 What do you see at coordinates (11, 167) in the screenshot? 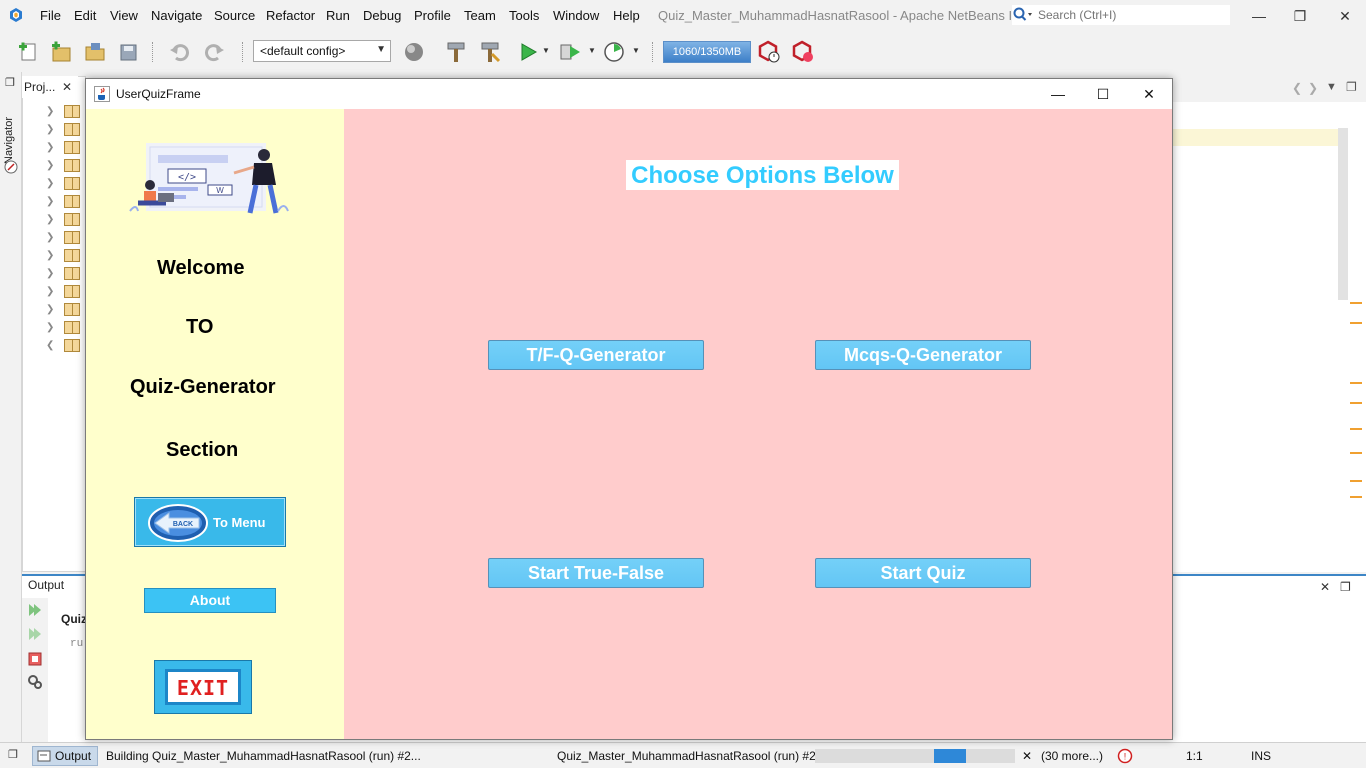
I see `compass-icon` at bounding box center [11, 167].